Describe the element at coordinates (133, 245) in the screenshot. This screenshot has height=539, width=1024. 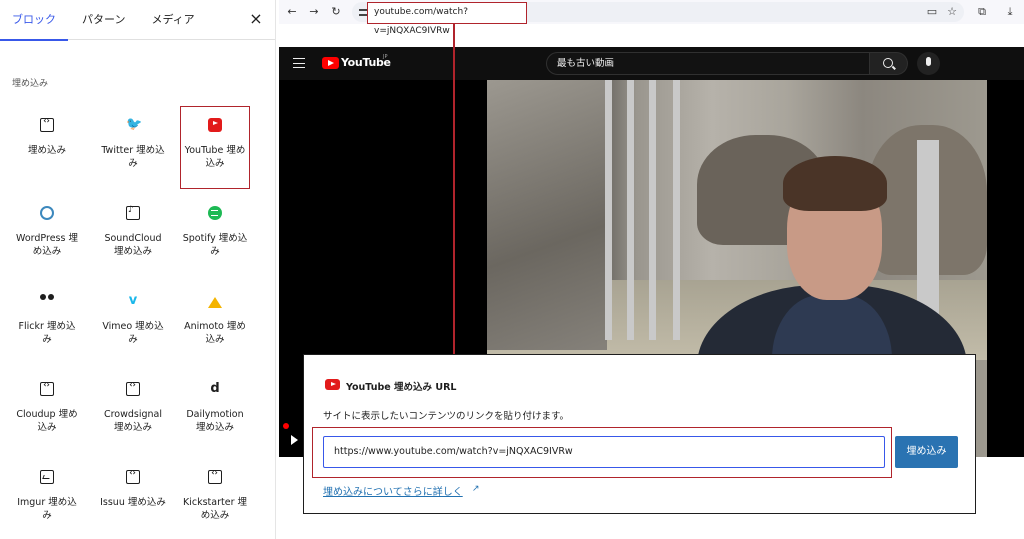
I see `block-label: SoundCloud 埋め込み` at that location.